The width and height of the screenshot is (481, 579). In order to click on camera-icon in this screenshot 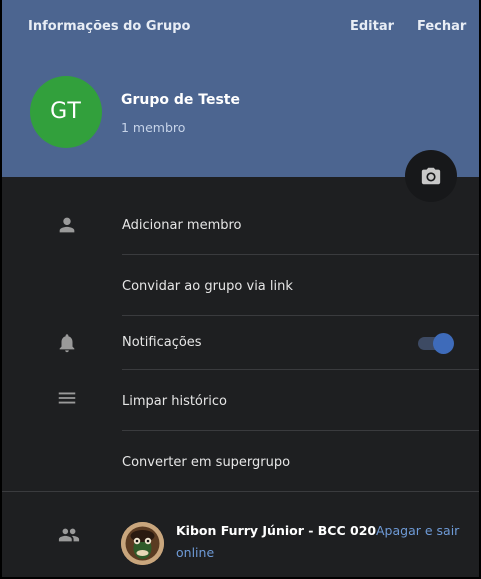, I will do `click(431, 176)`.